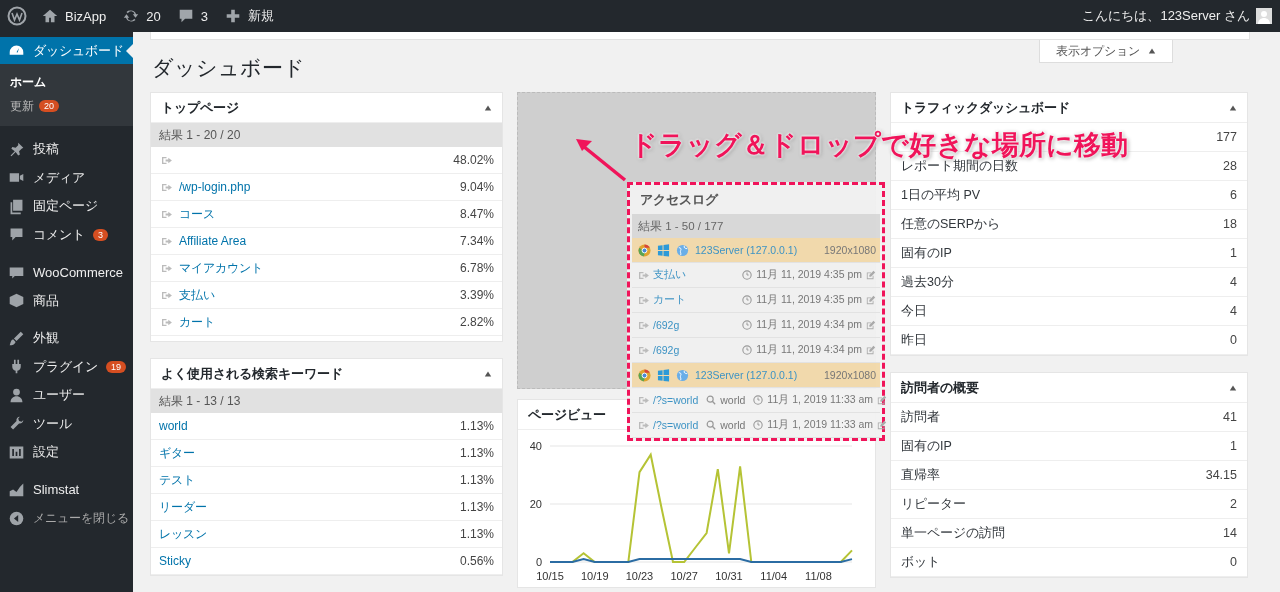 This screenshot has width=1280, height=592. What do you see at coordinates (809, 300) in the screenshot?
I see `timestamp: 11月 11, 2019 4:35 pm` at bounding box center [809, 300].